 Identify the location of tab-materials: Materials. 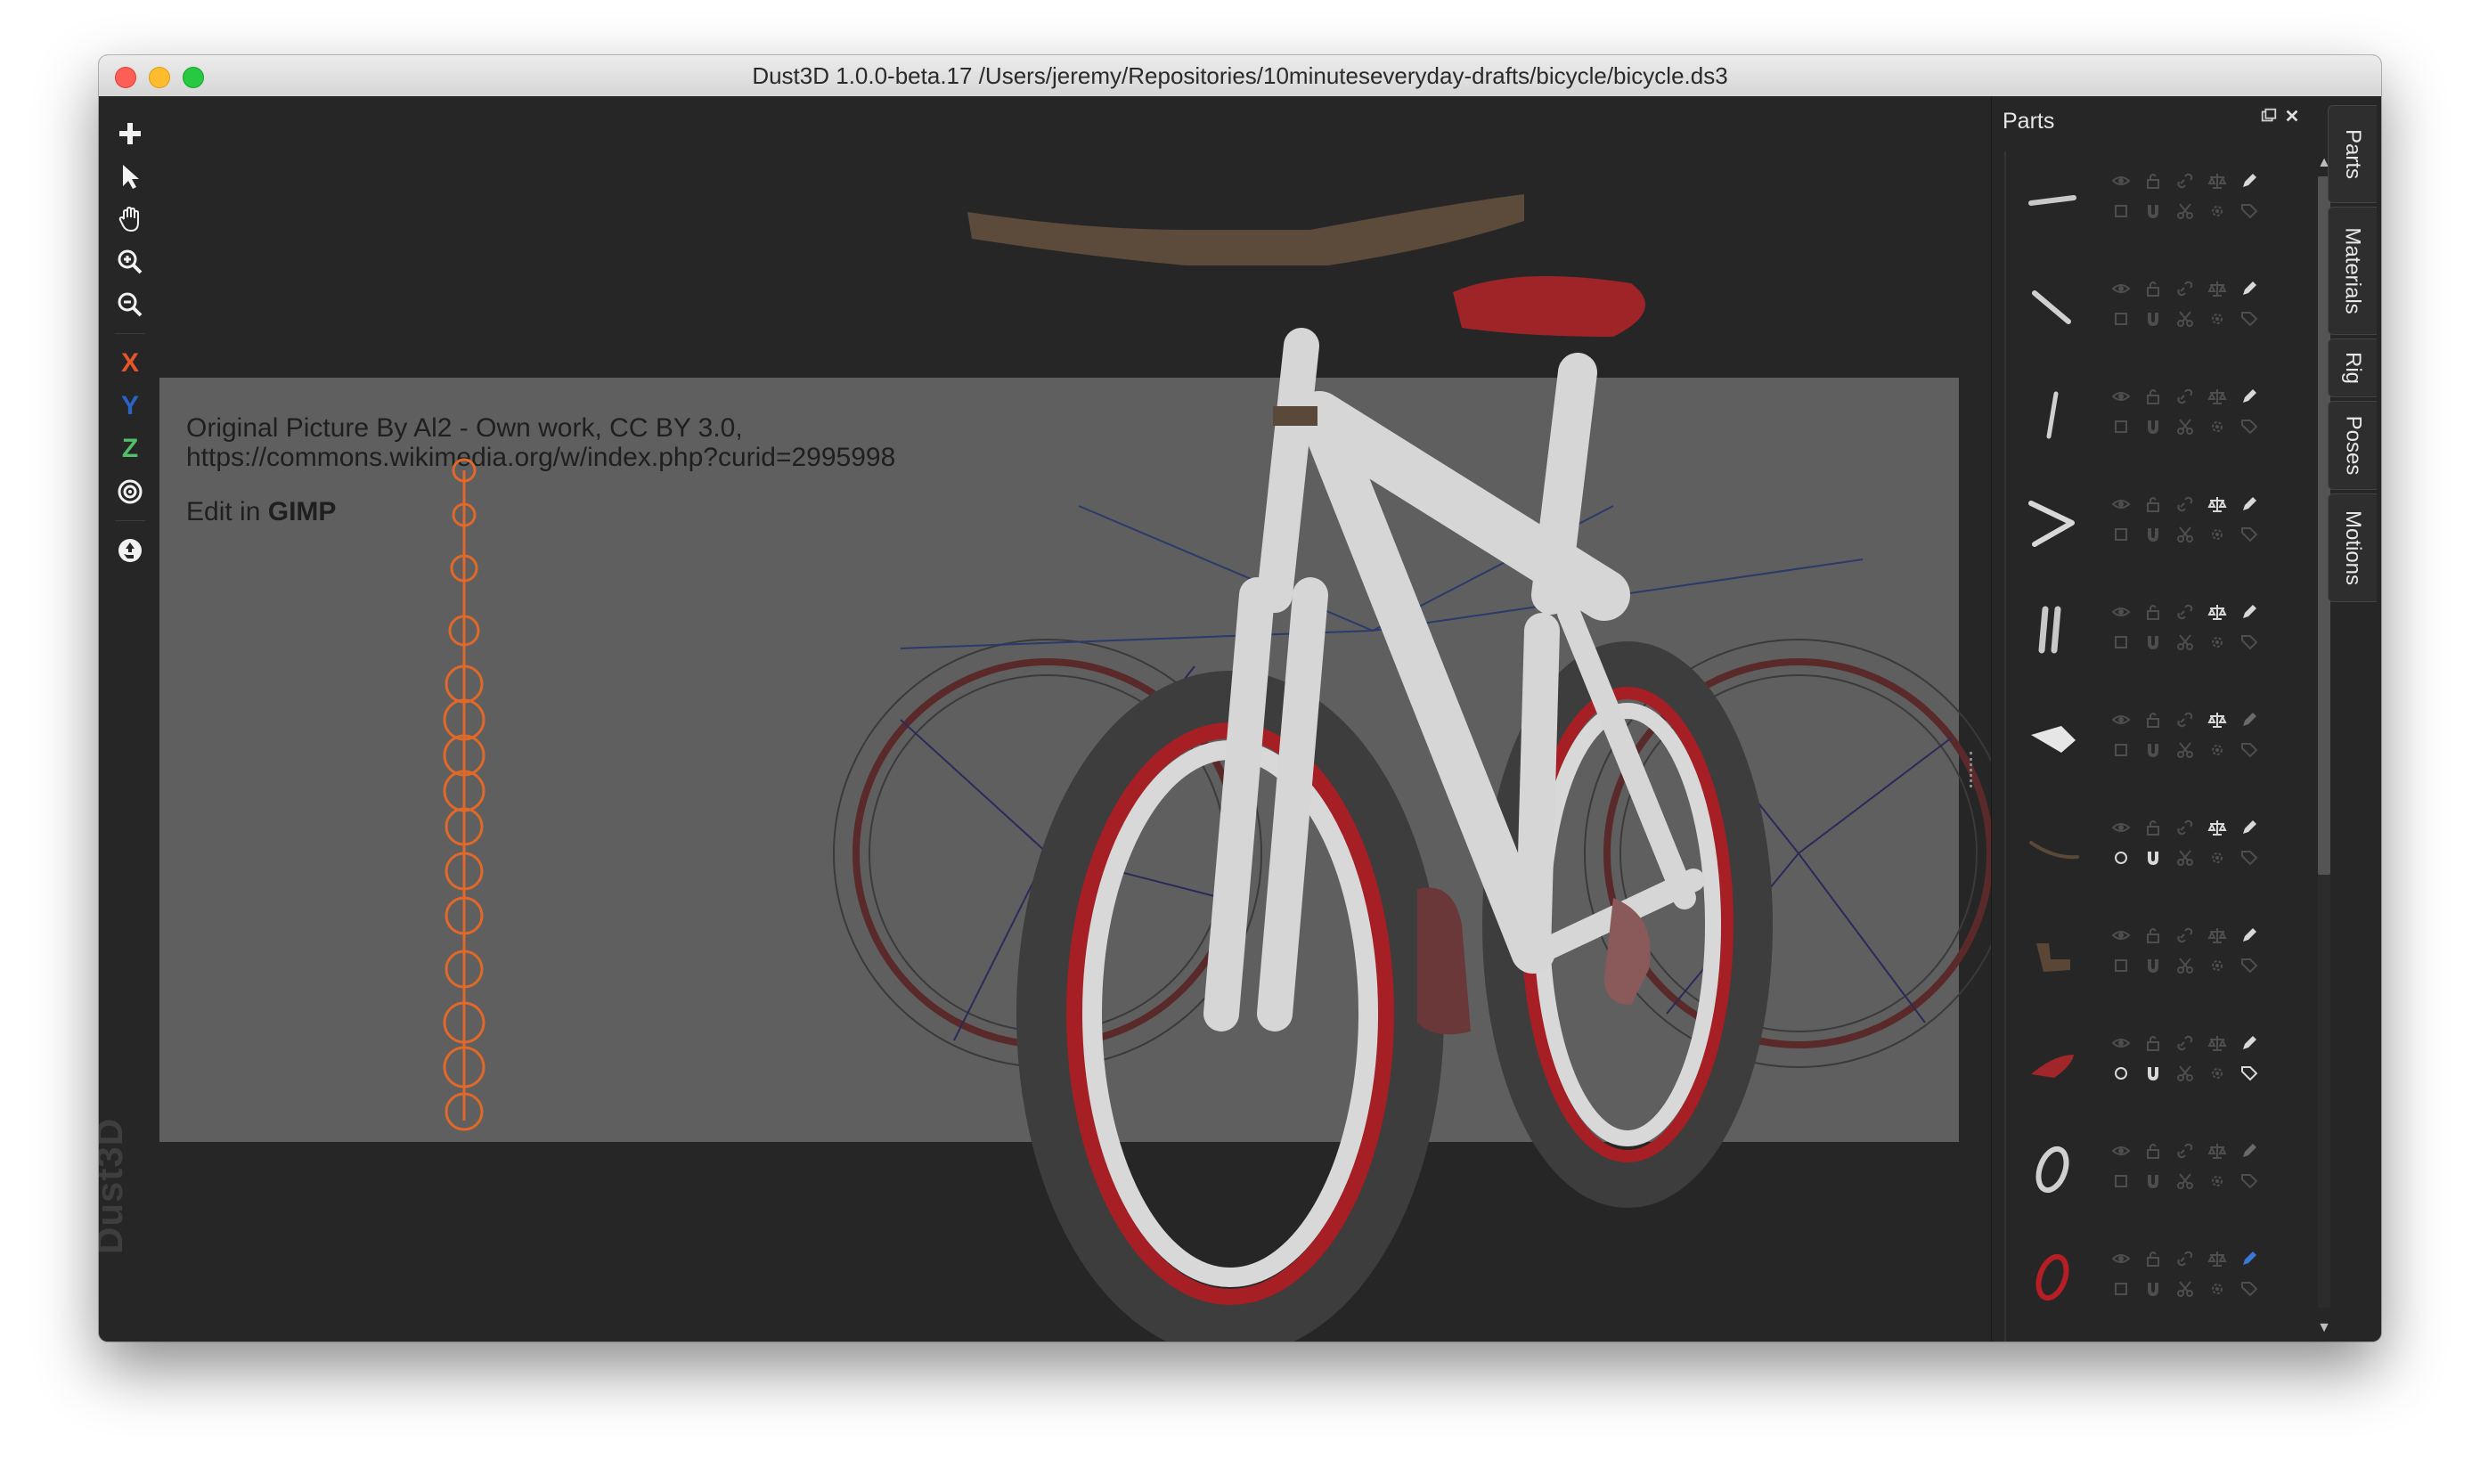
(2352, 271).